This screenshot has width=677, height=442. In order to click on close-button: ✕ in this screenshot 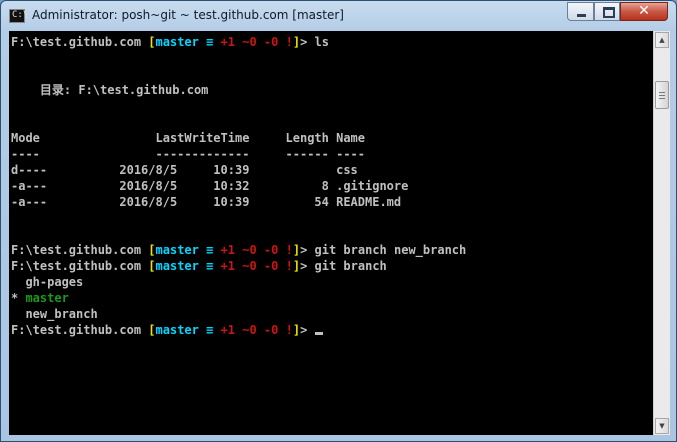, I will do `click(644, 11)`.